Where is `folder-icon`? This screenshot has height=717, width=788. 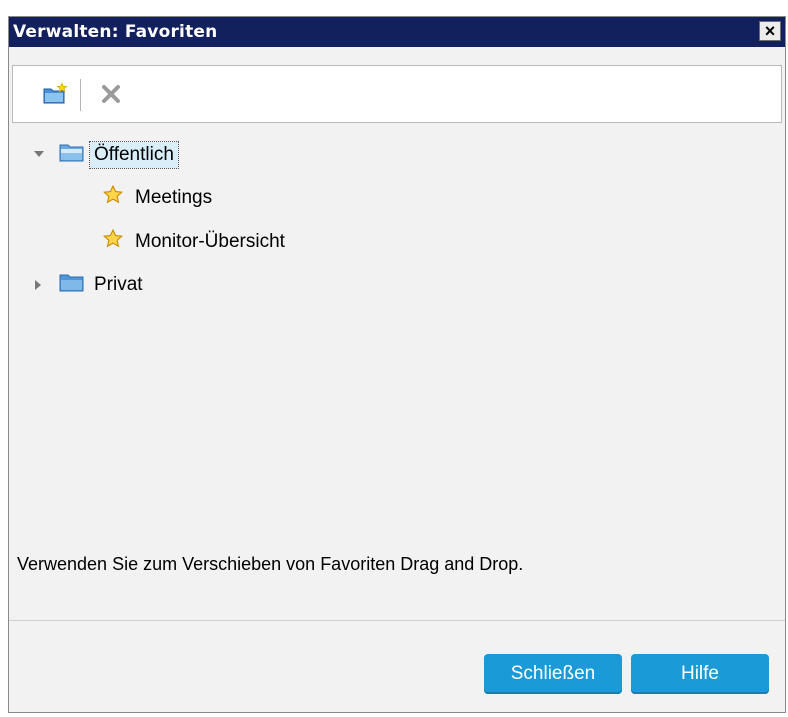 folder-icon is located at coordinates (72, 285).